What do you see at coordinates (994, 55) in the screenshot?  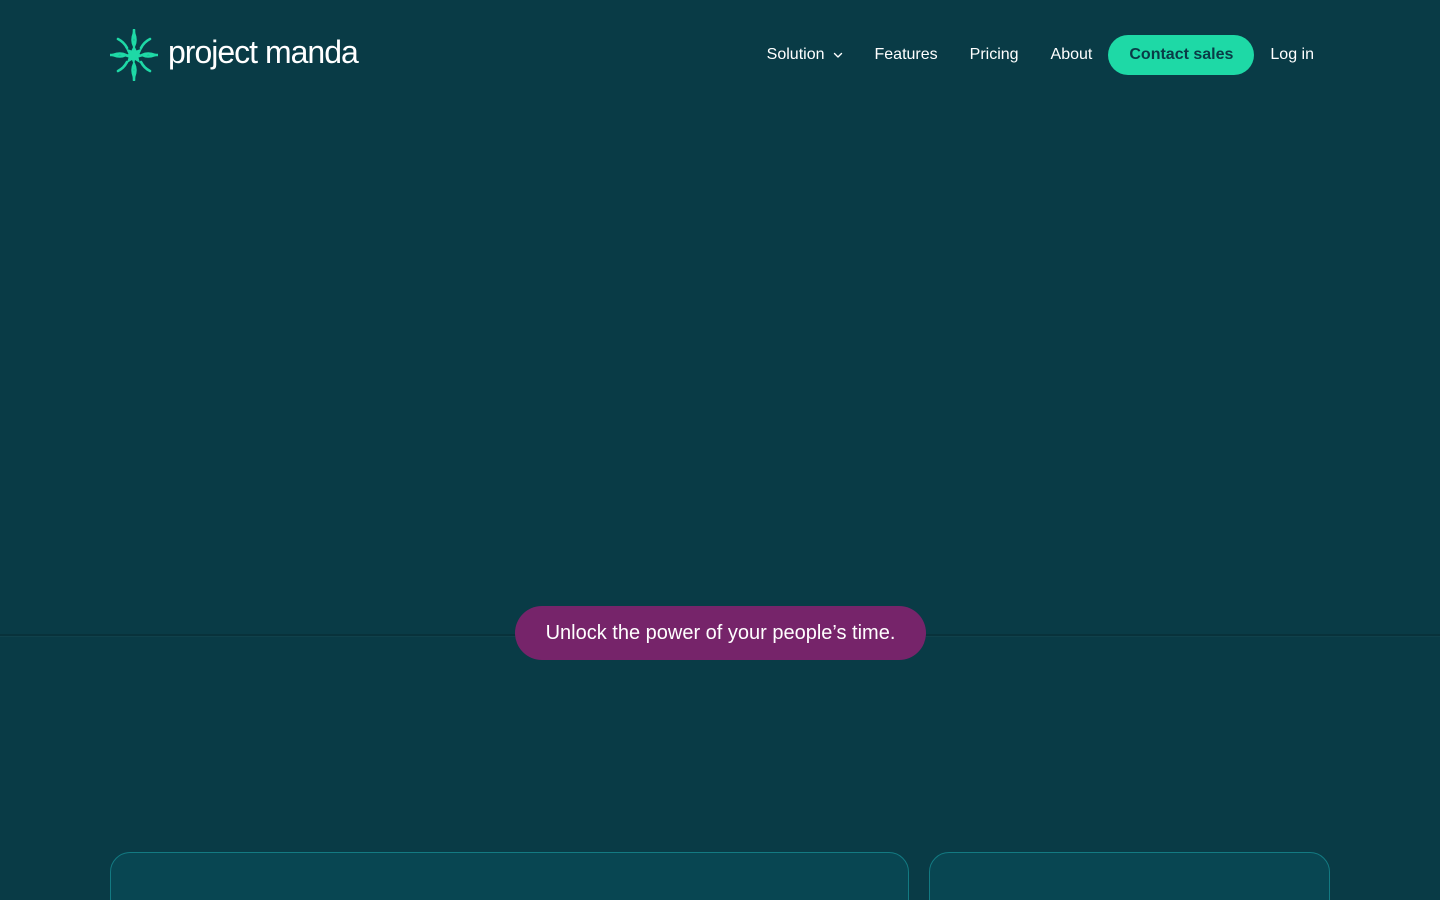 I see `nav-item-pricing: Pricing` at bounding box center [994, 55].